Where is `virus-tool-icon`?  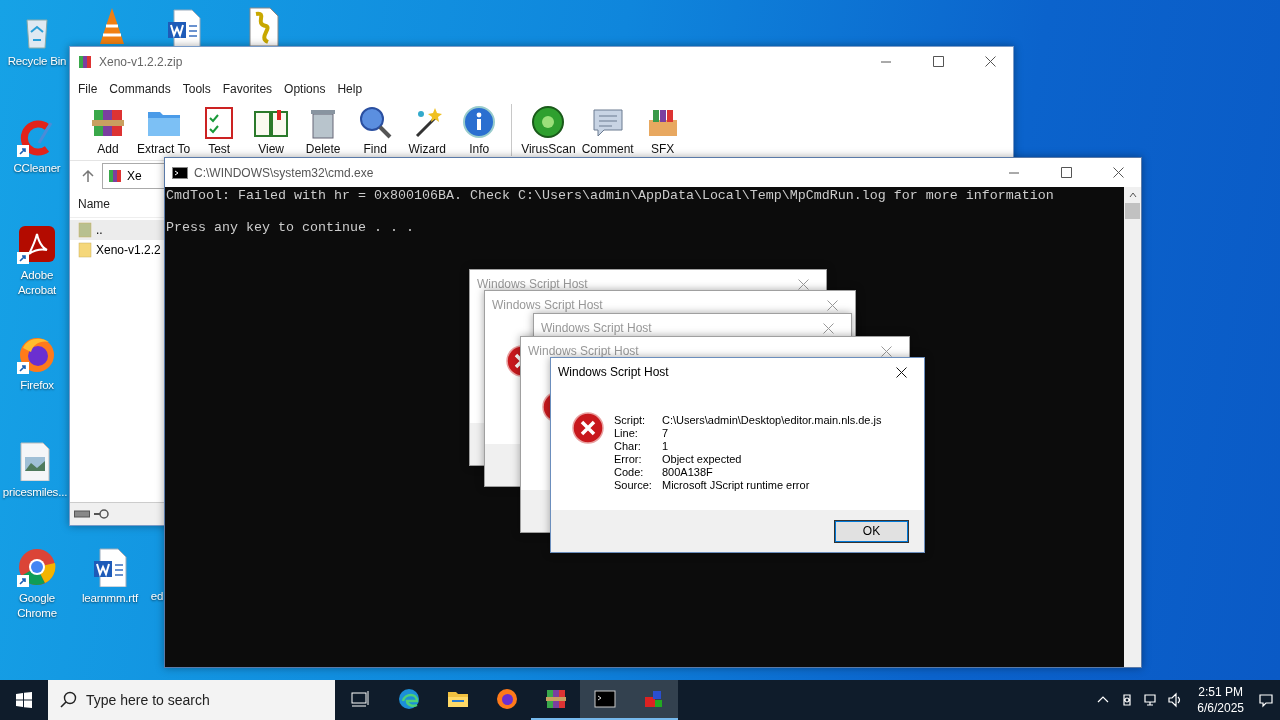
virus-tool-icon is located at coordinates (548, 122).